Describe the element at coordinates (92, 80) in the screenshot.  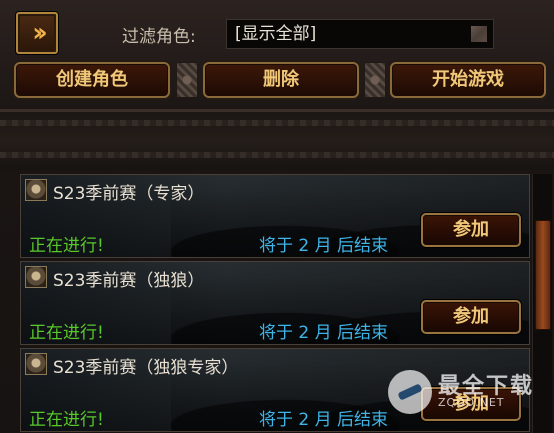
I see `create-character-button: 创建角色` at that location.